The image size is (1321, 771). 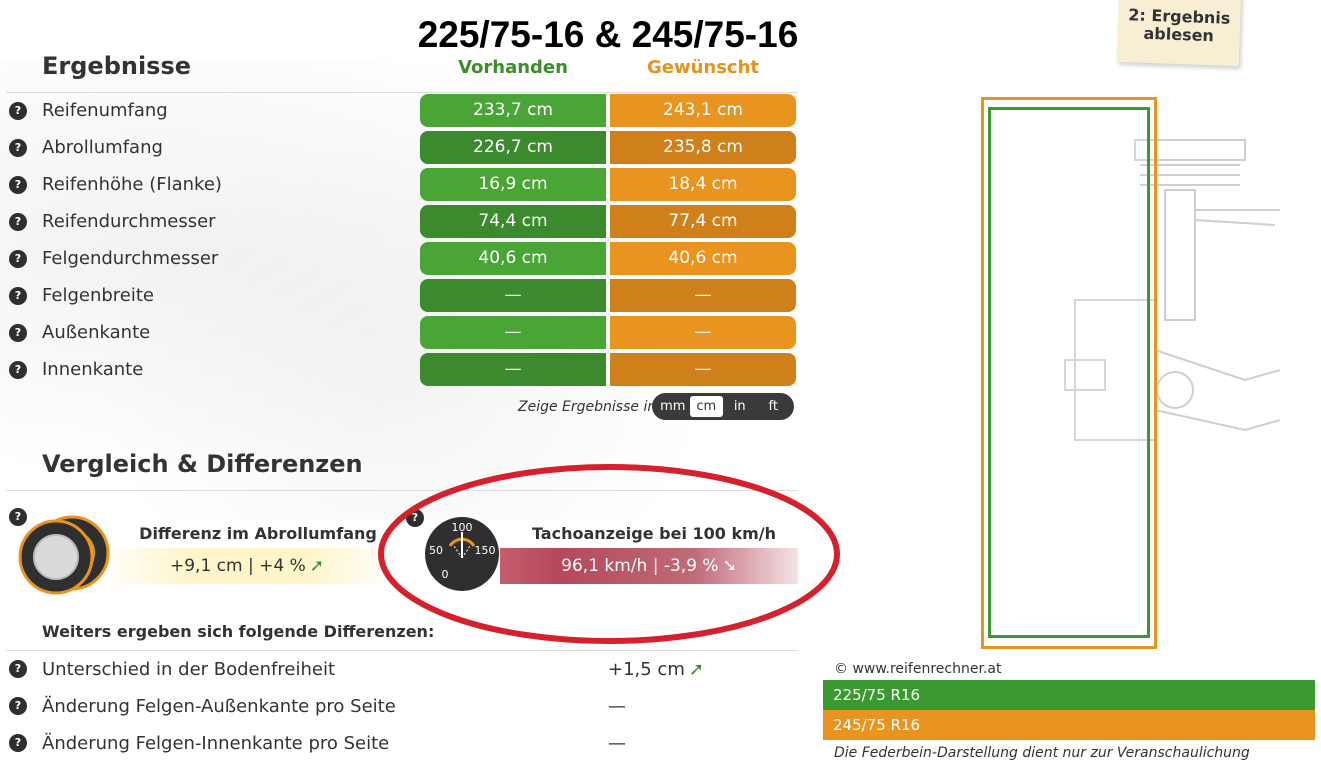 What do you see at coordinates (400, 223) in the screenshot?
I see `table-row: ? Reifendurchmesser 74,4 cm 77,4 cm` at bounding box center [400, 223].